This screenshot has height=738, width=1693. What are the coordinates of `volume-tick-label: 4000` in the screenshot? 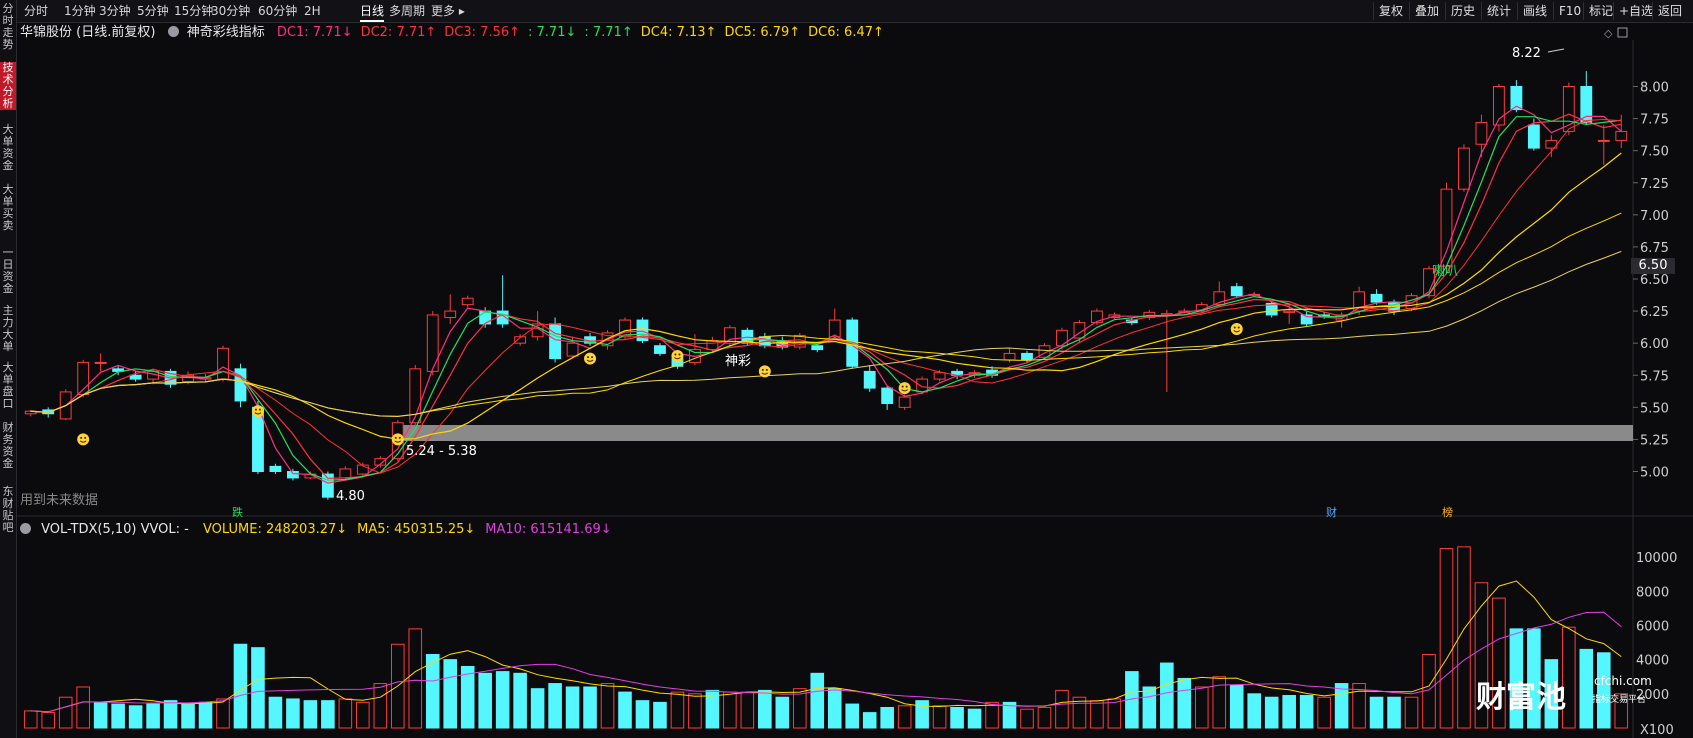 It's located at (1652, 661).